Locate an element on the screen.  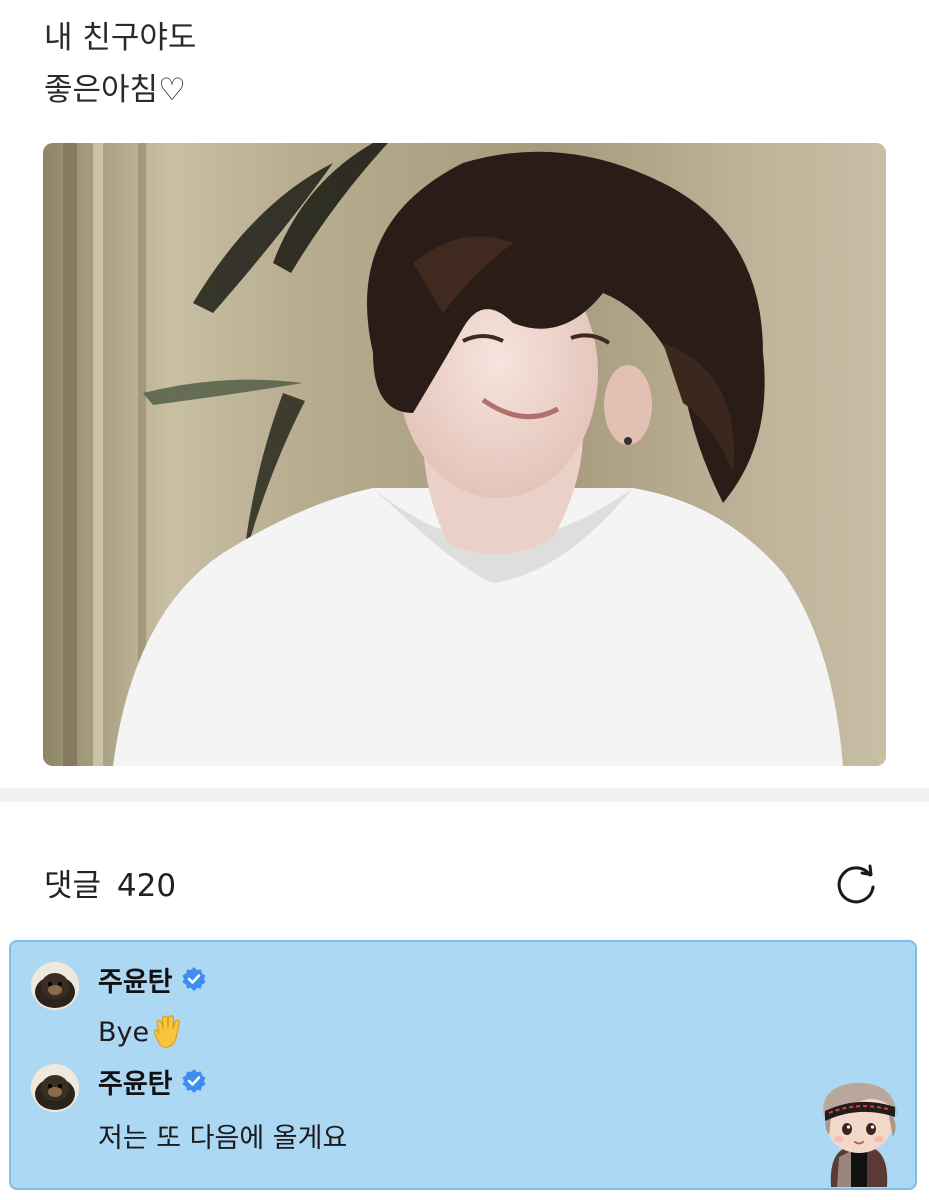
comment-body: 저는 또 다음에 올게요 is located at coordinates (223, 1138).